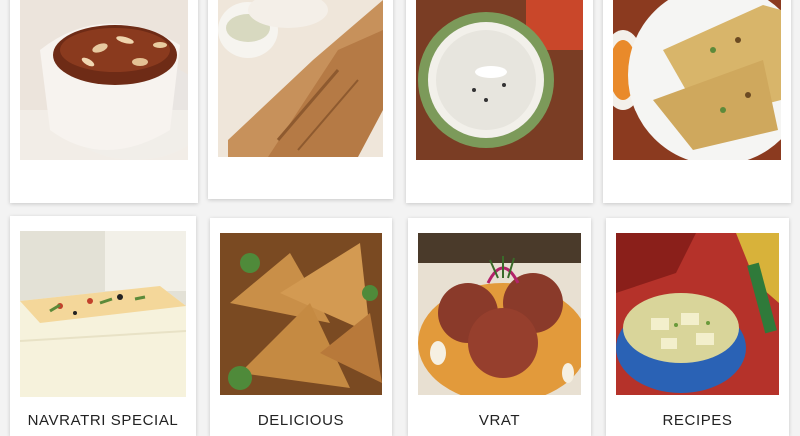 The height and width of the screenshot is (436, 800). I want to click on recipe-image-samosa, so click(301, 314).